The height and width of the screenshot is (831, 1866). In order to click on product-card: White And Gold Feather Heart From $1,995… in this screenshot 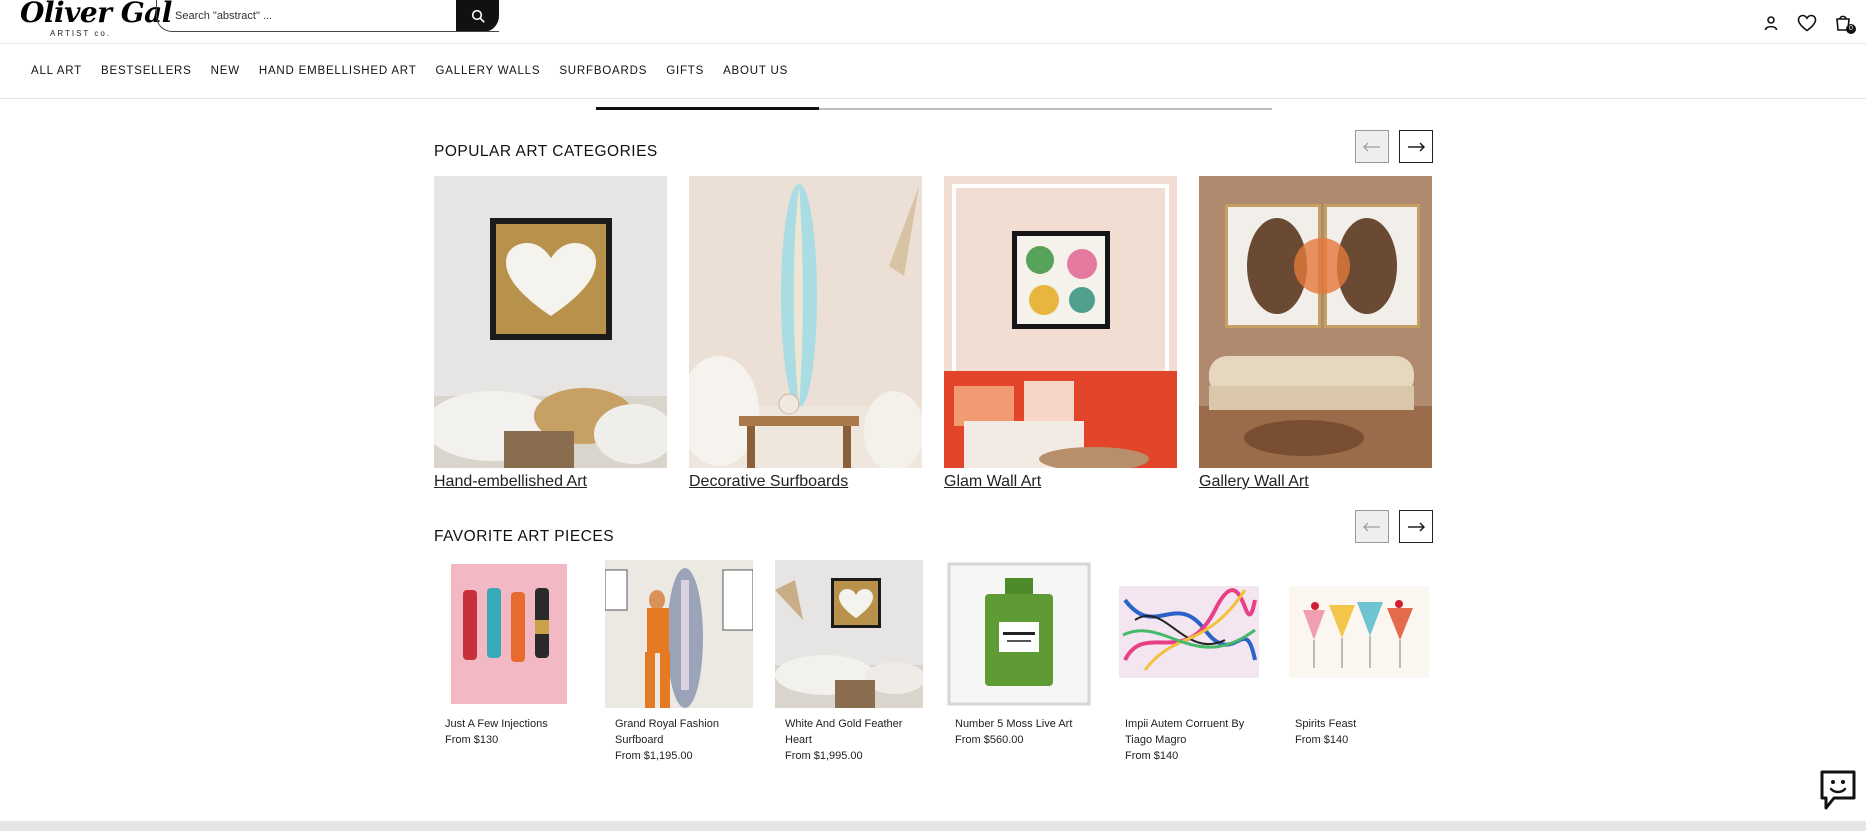, I will do `click(849, 662)`.